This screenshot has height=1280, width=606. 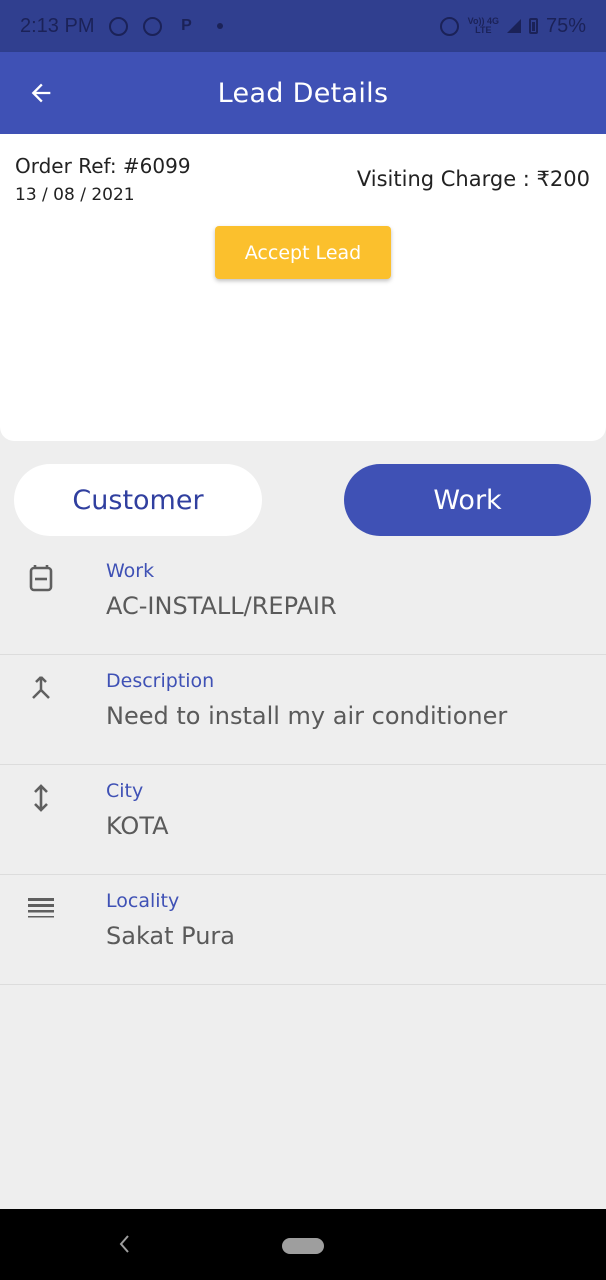 I want to click on detail-row-locality: Locality Sakat Pura, so click(x=303, y=930).